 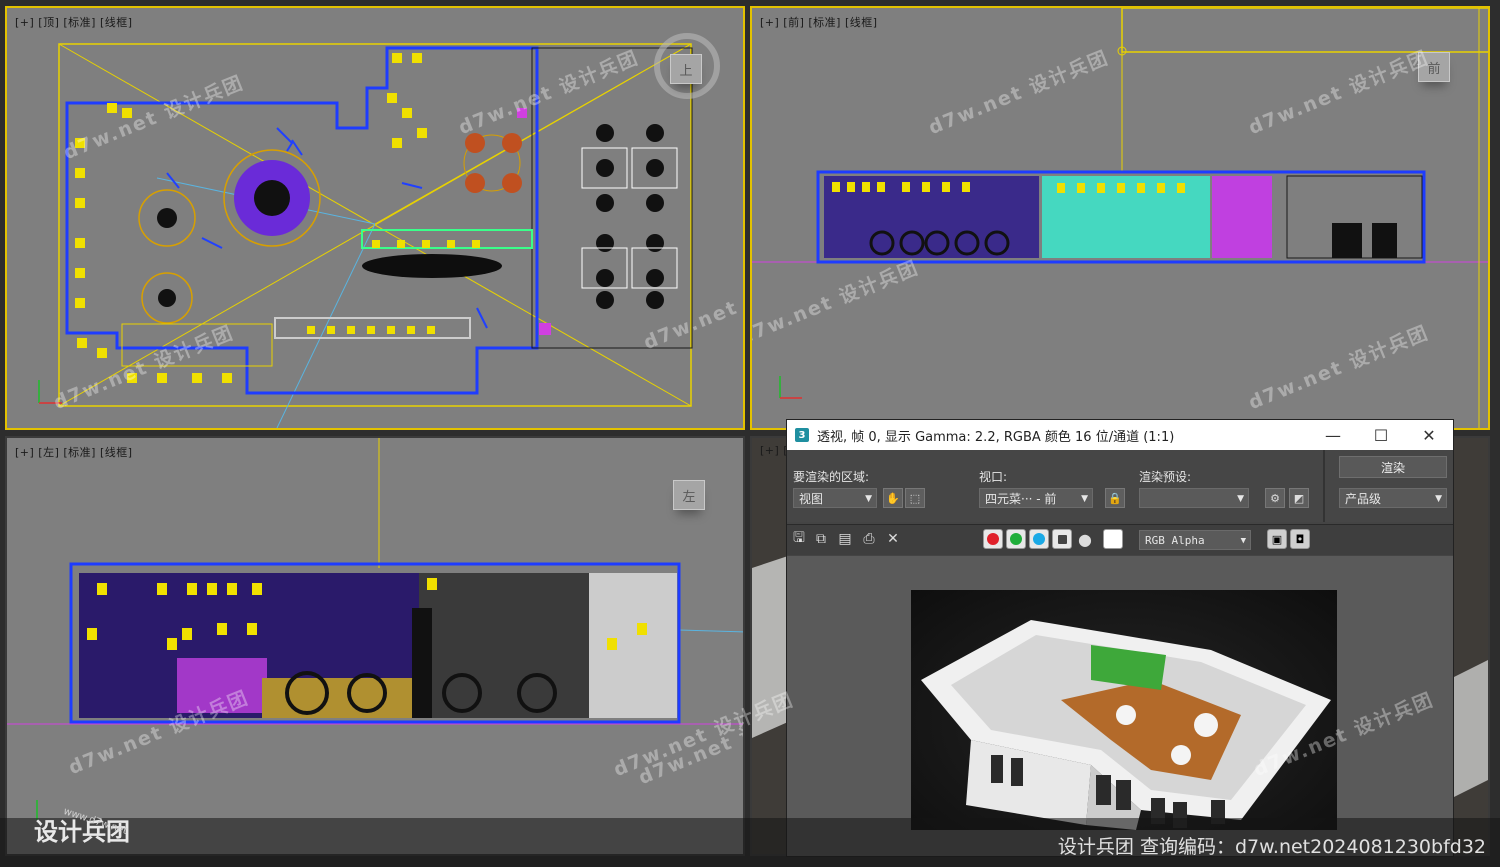 I want to click on clear-icon: ✕, so click(x=893, y=539).